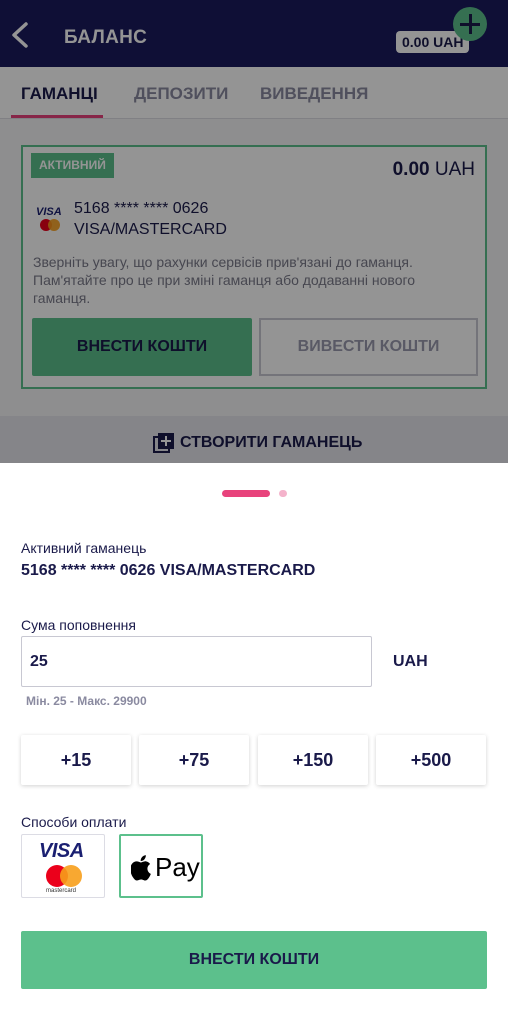  Describe the element at coordinates (141, 868) in the screenshot. I see `apple-icon` at that location.